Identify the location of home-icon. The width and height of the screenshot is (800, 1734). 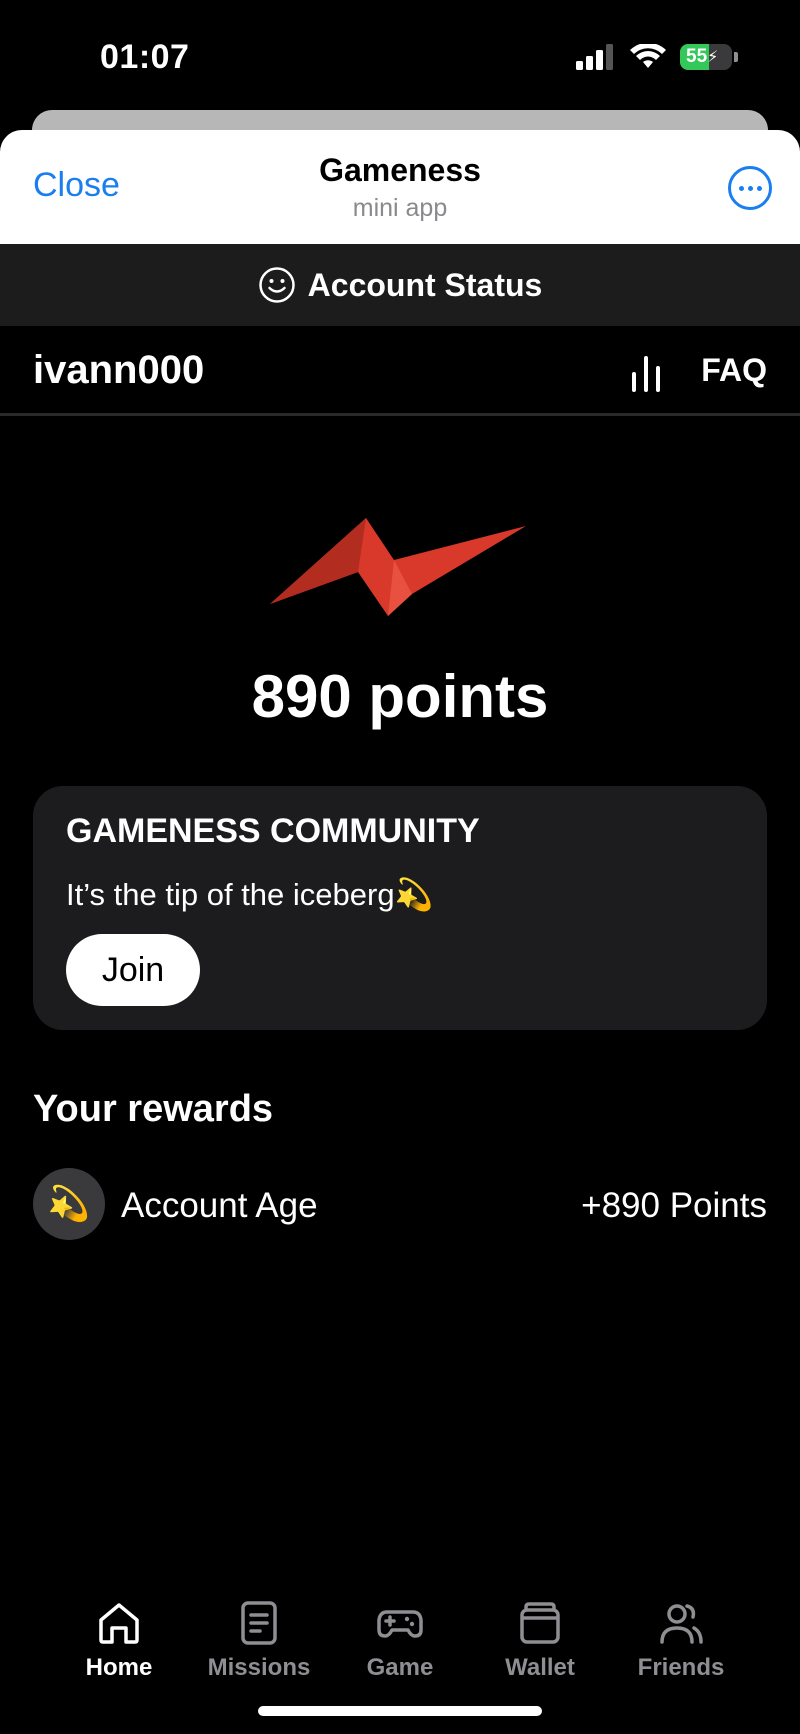
(119, 1623).